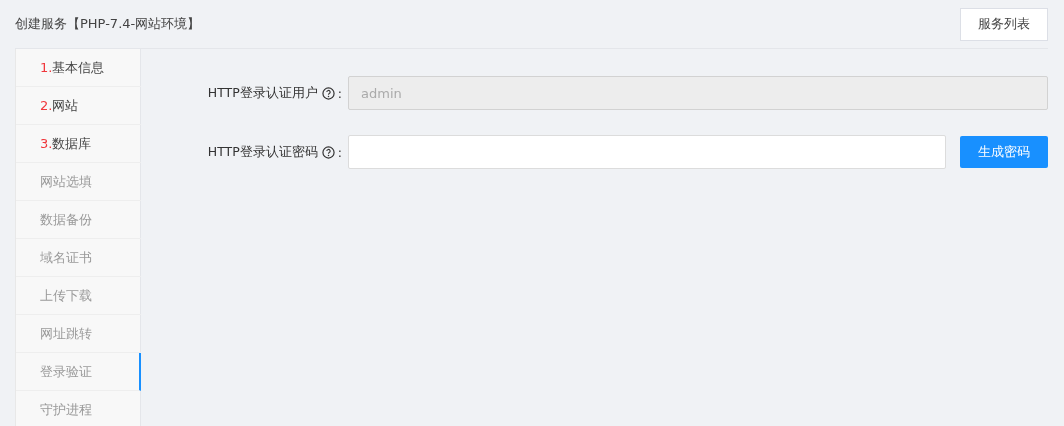 The height and width of the screenshot is (426, 1064). I want to click on step-item: 3.数据库, so click(78, 144).